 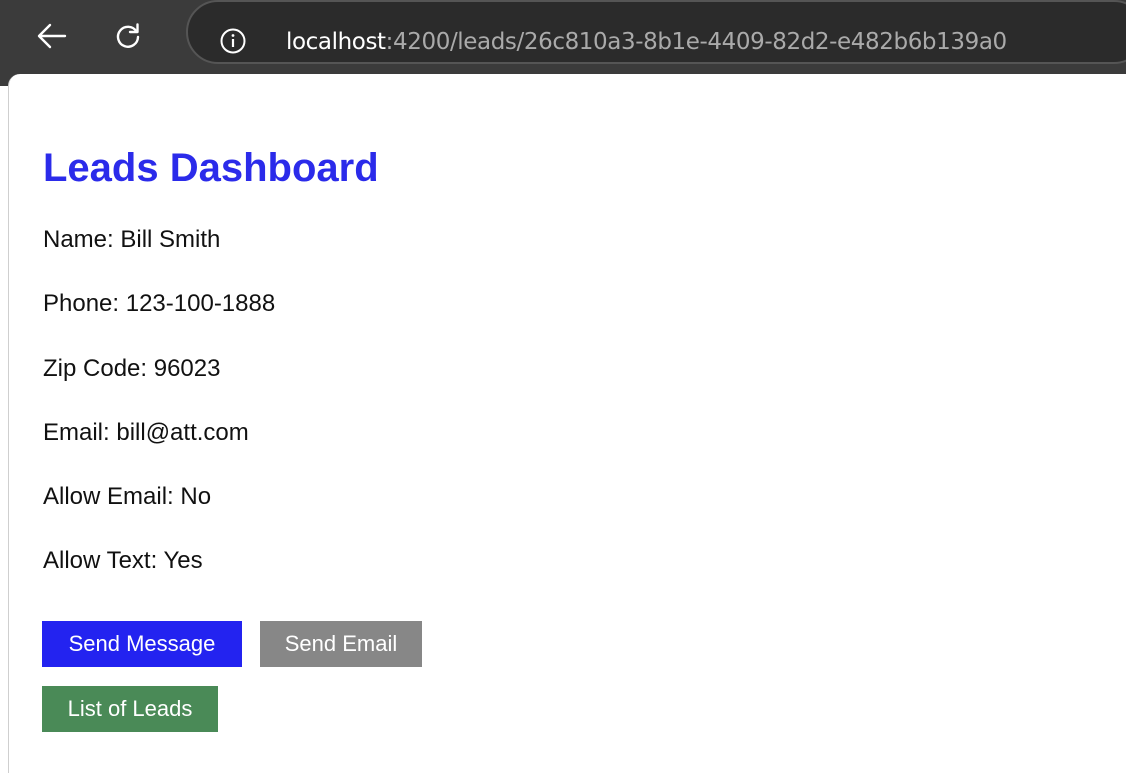 I want to click on list-of-leads-button: List of Leads, so click(x=130, y=709).